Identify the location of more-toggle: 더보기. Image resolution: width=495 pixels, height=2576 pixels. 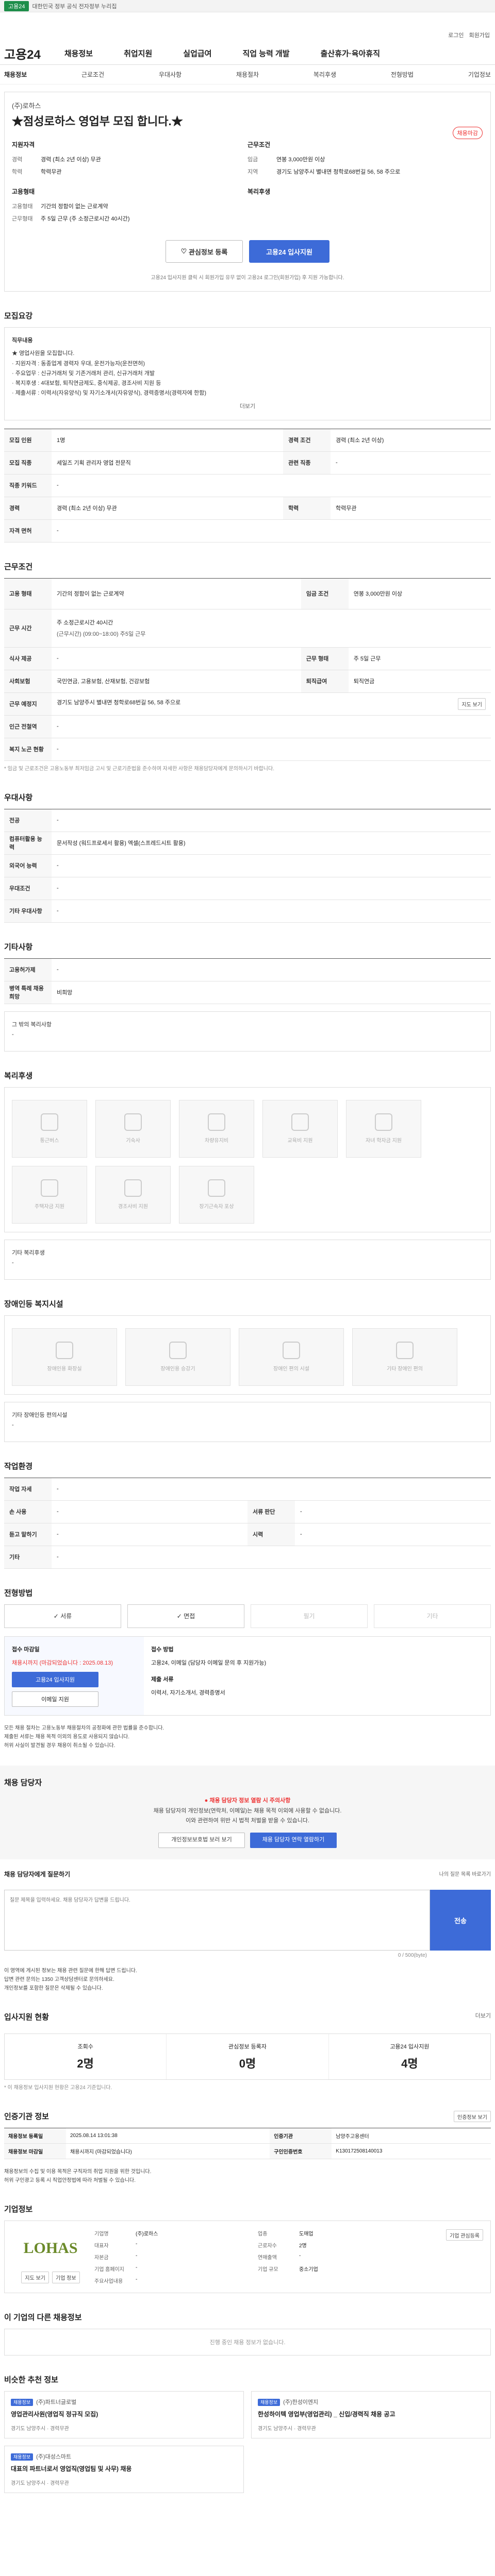
(247, 407).